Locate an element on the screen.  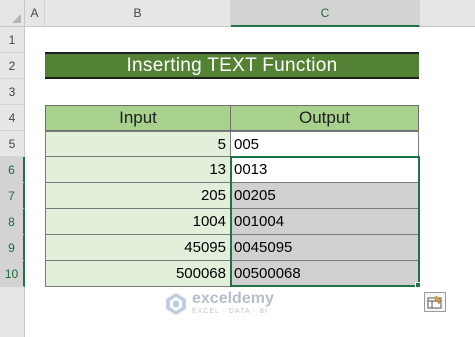
watermark-name: exceldemy is located at coordinates (233, 298).